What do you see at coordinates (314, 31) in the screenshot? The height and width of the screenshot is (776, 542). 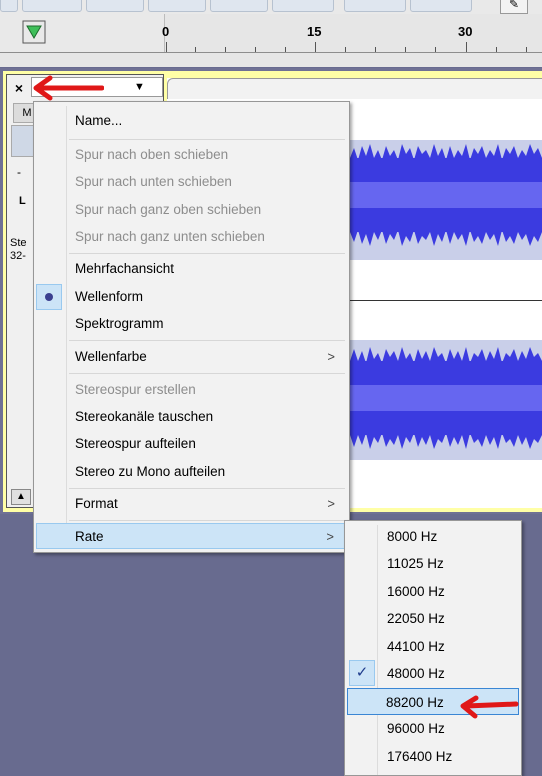 I see `ruler-tick-label: 15` at bounding box center [314, 31].